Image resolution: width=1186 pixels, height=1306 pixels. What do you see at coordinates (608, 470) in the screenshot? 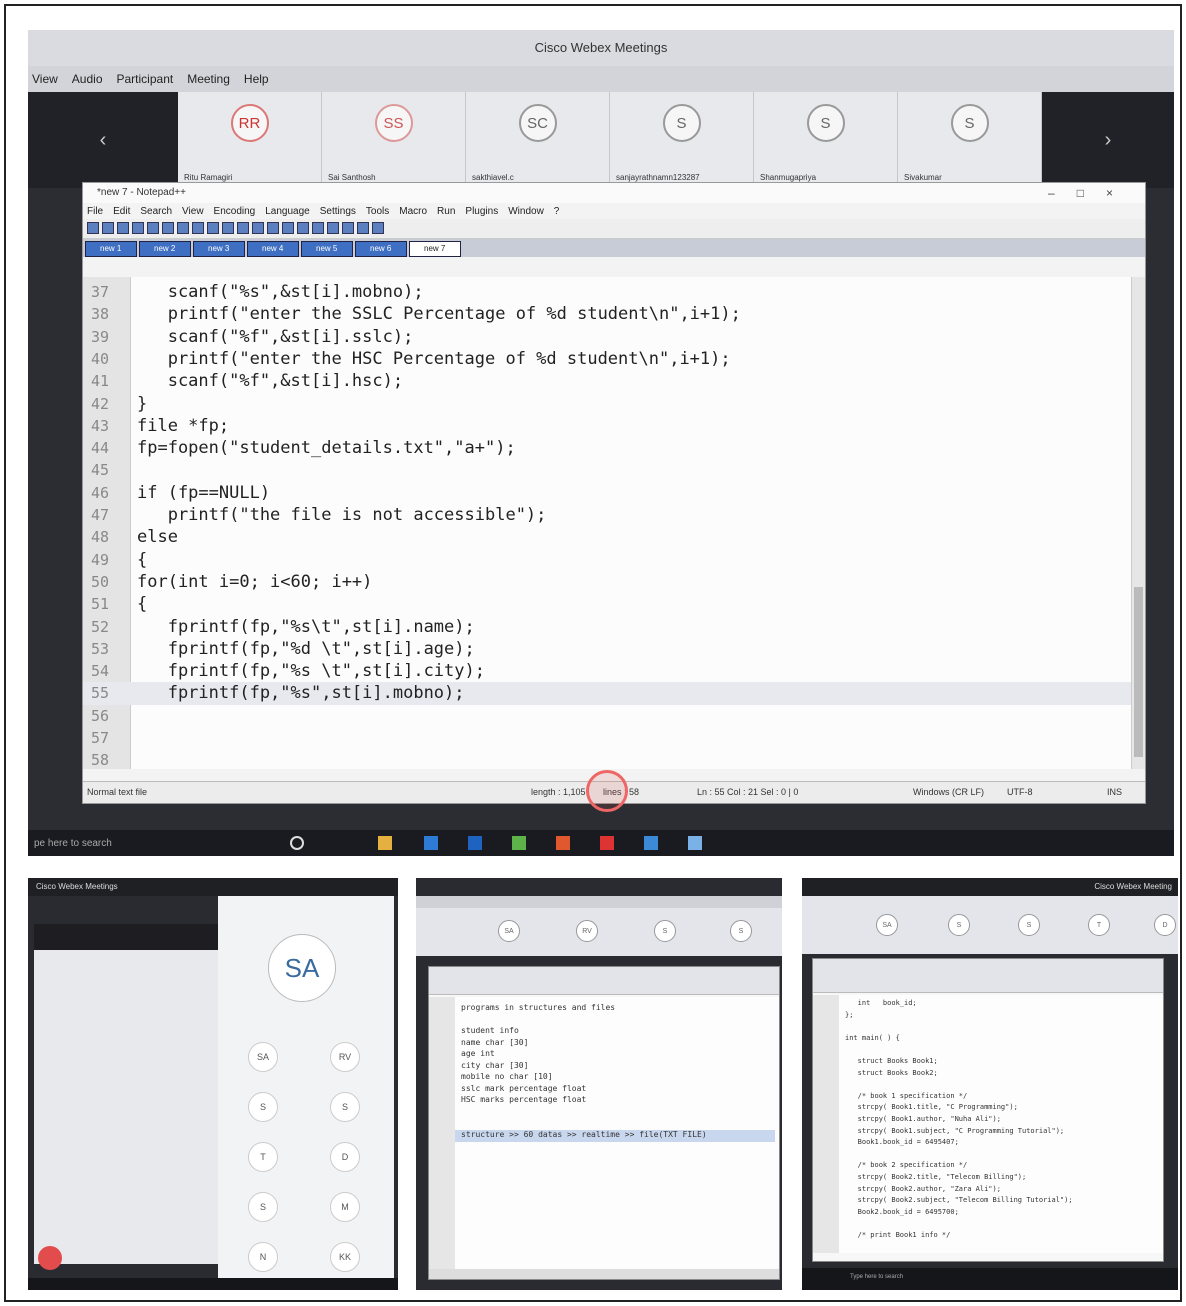
I see `code-line: 45` at bounding box center [608, 470].